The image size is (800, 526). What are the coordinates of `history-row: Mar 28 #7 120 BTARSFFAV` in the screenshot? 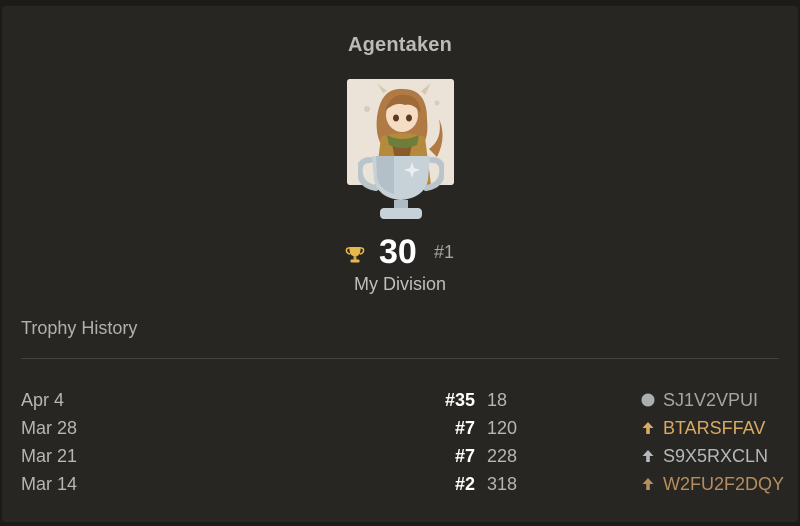 It's located at (401, 428).